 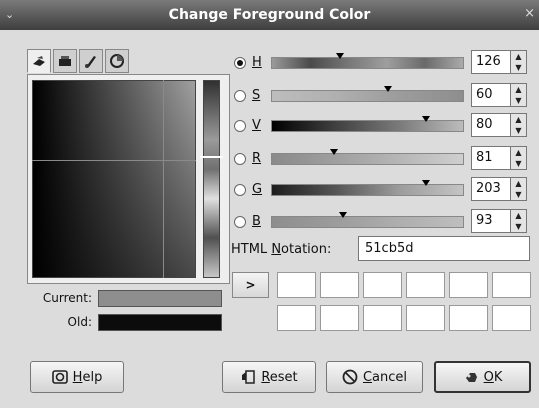 What do you see at coordinates (269, 377) in the screenshot?
I see `reset-button: Reset` at bounding box center [269, 377].